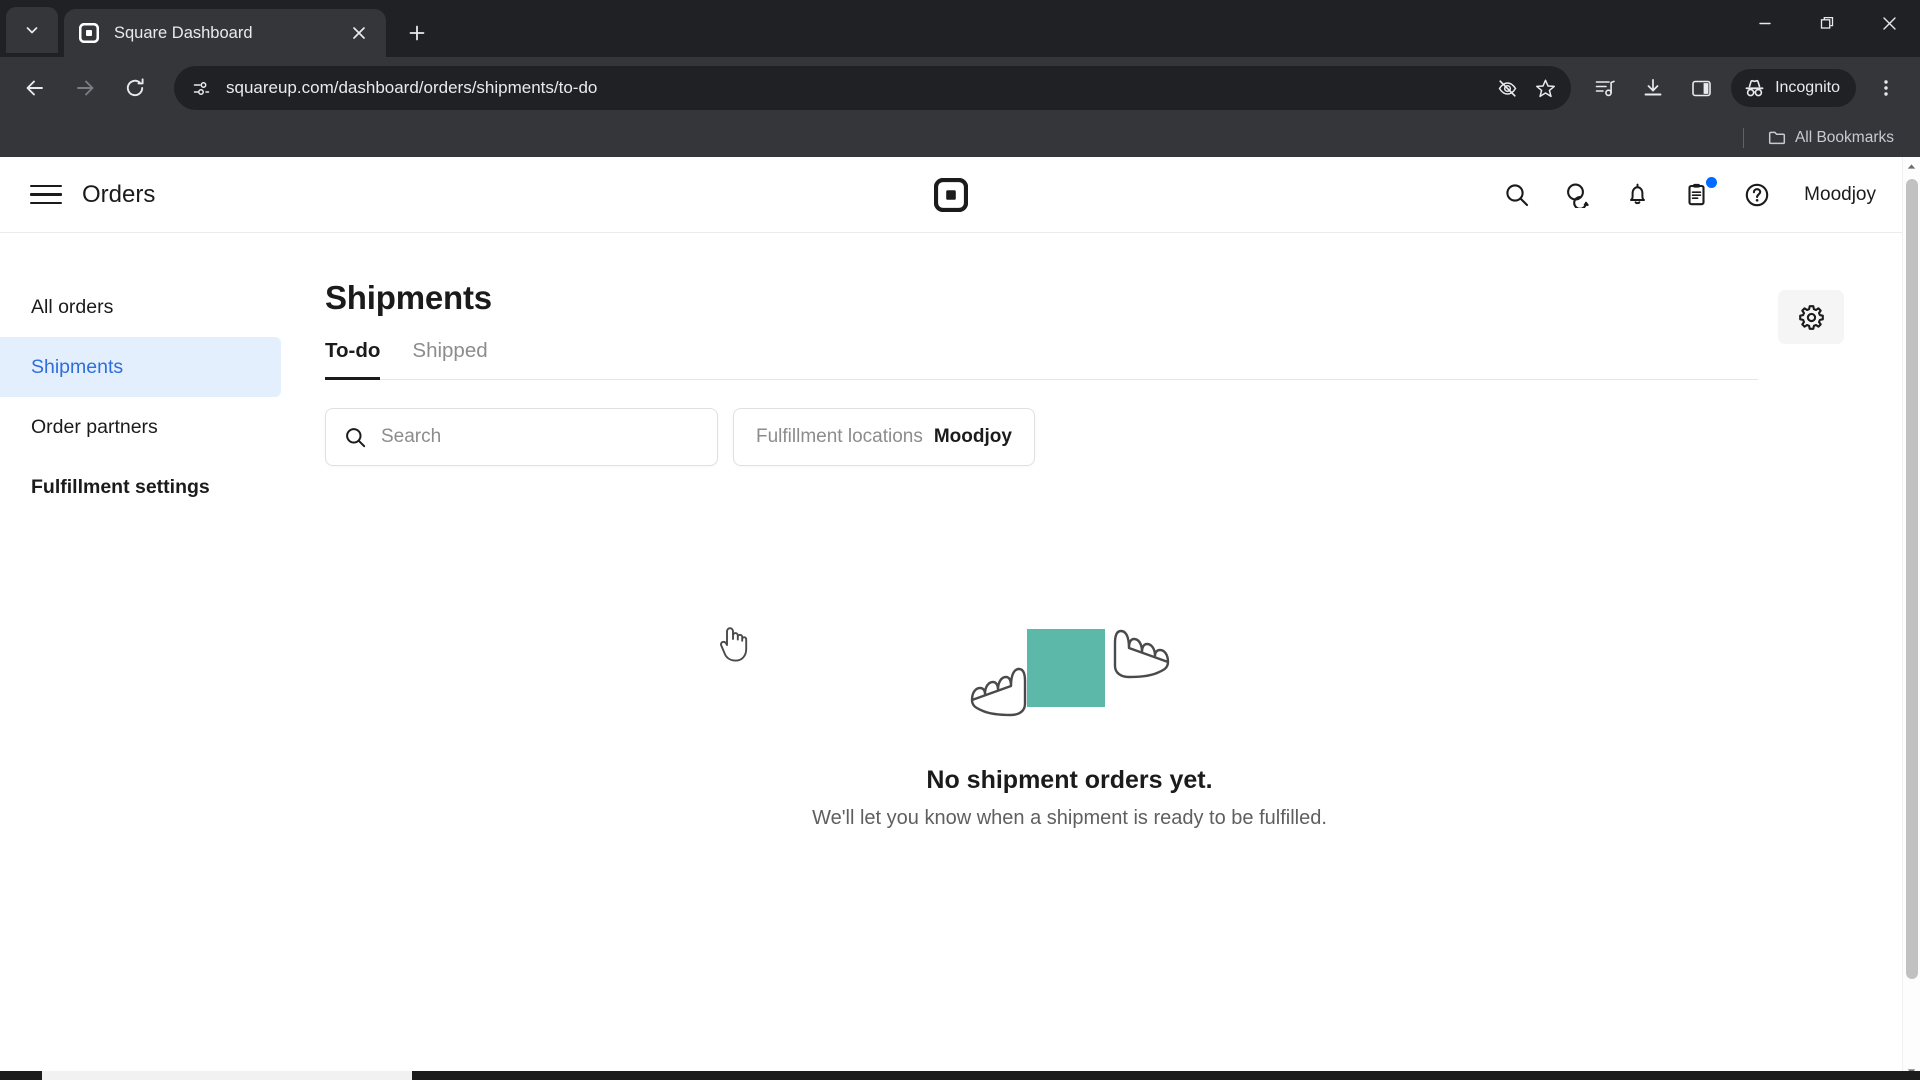  I want to click on plus-icon, so click(417, 33).